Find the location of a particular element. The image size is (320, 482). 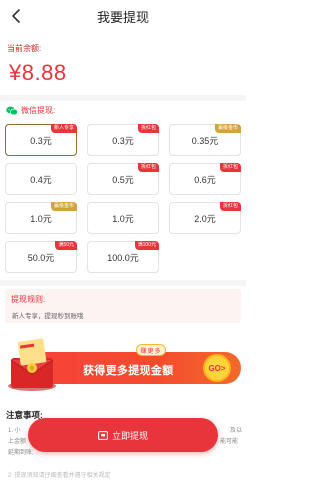

notes-line: 能可能 is located at coordinates (229, 442).